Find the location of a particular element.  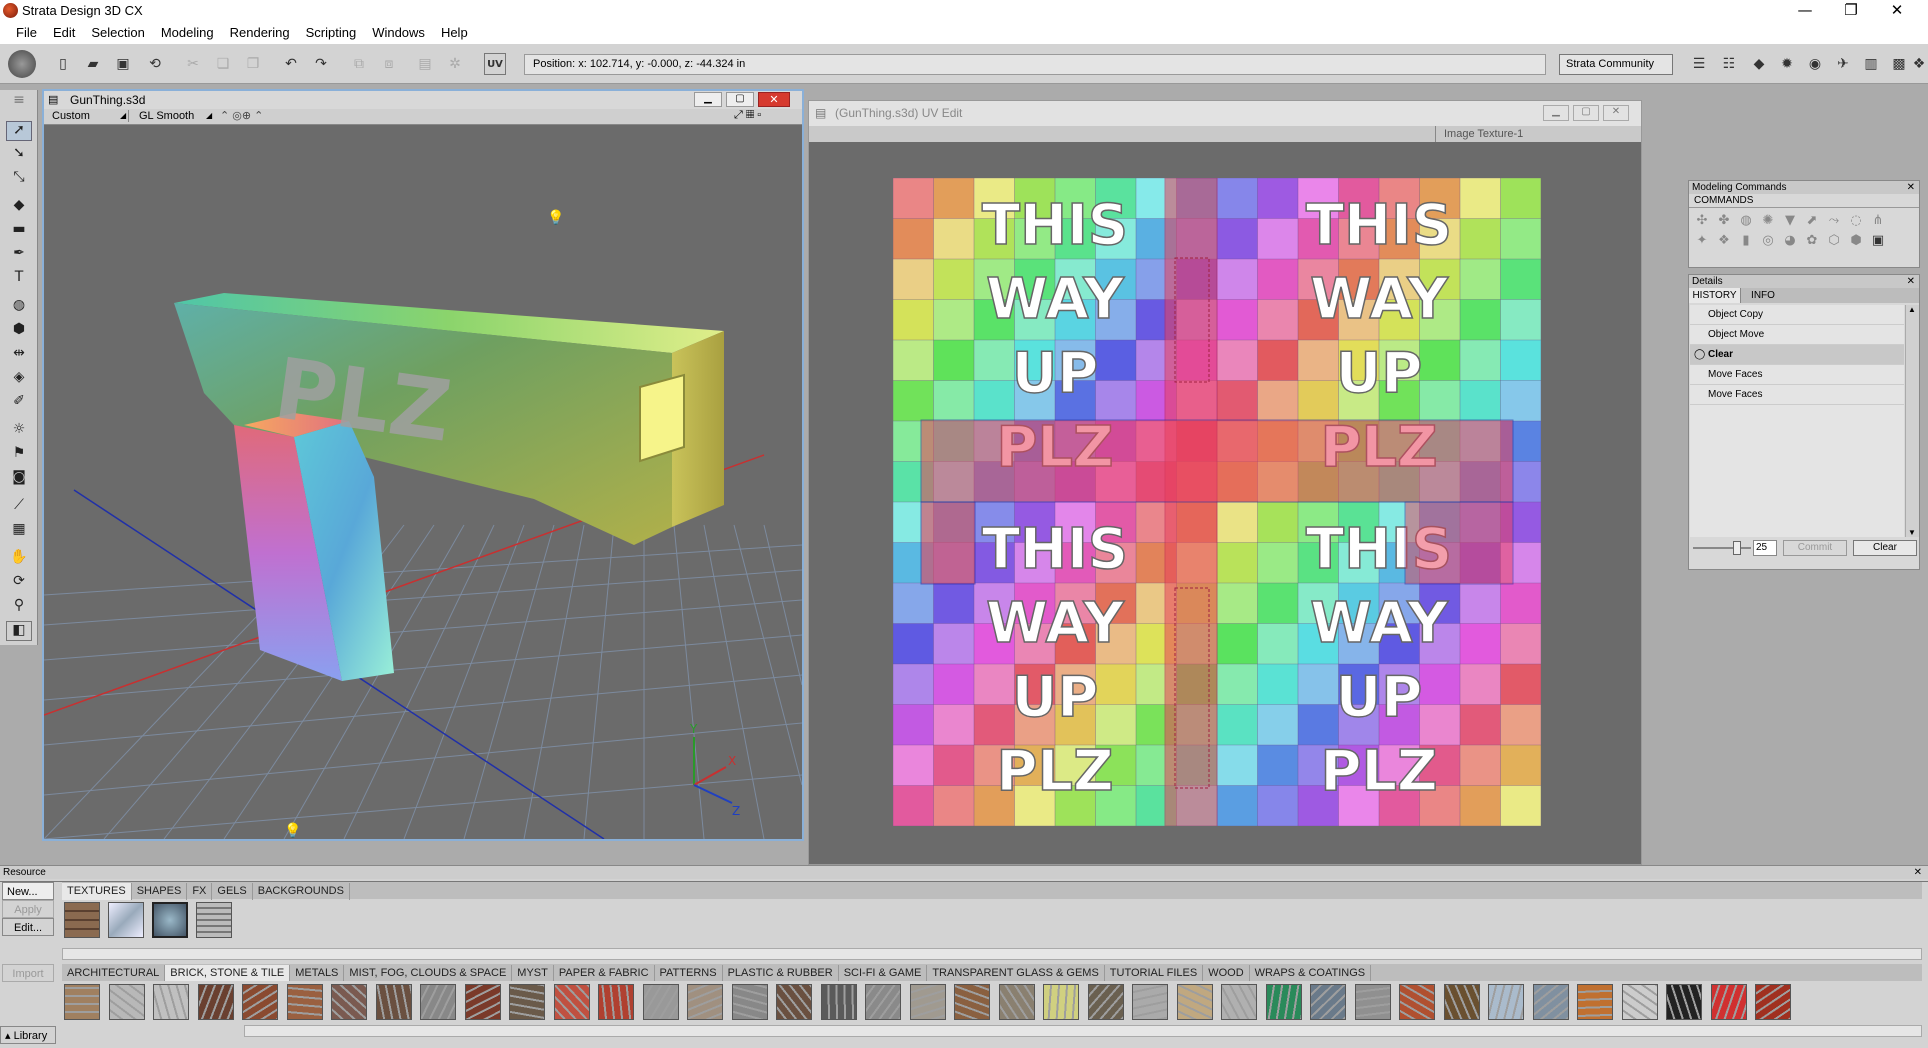

tab-shapes: SHAPES is located at coordinates (160, 891).